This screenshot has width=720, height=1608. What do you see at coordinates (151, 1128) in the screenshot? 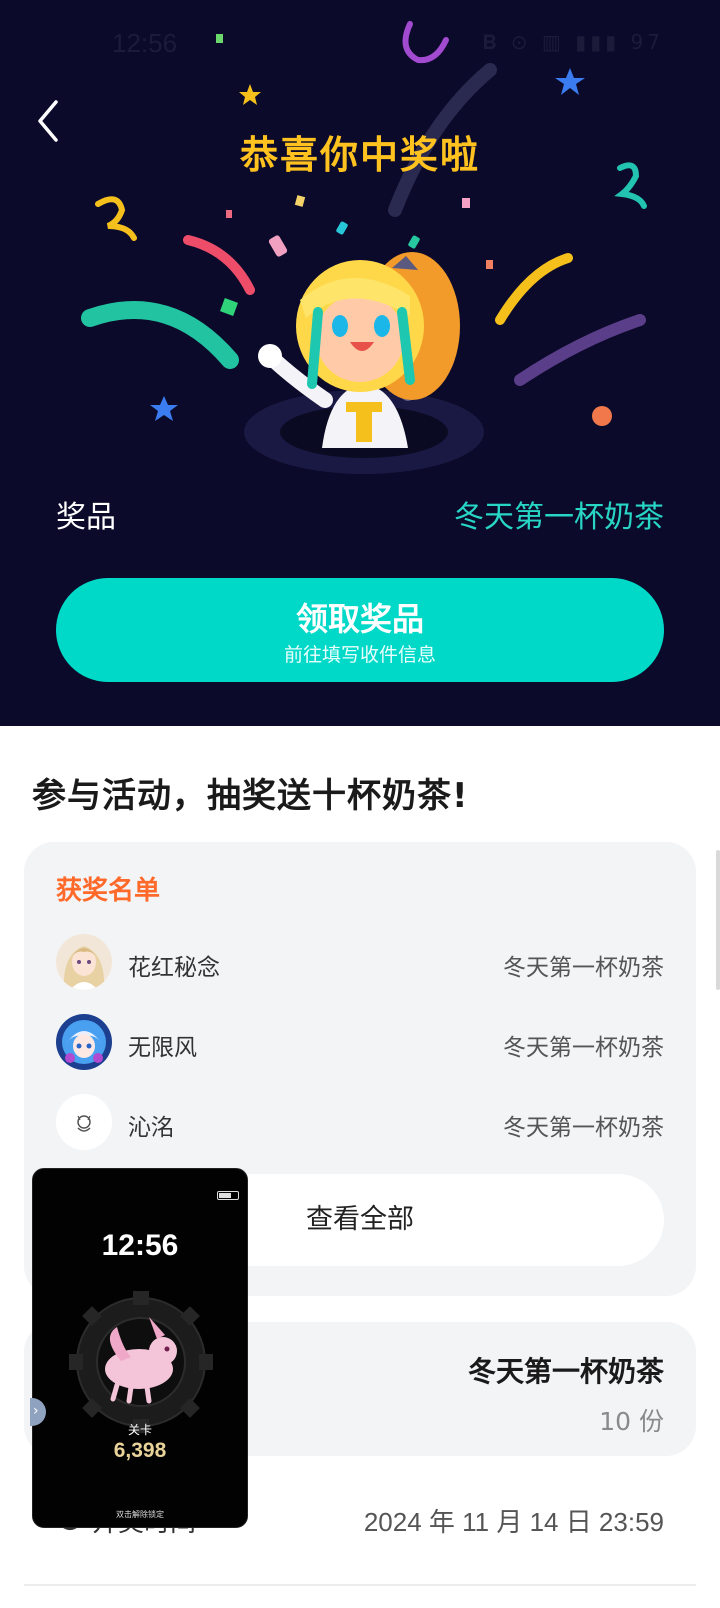
I see `winner-name: 沁洺` at bounding box center [151, 1128].